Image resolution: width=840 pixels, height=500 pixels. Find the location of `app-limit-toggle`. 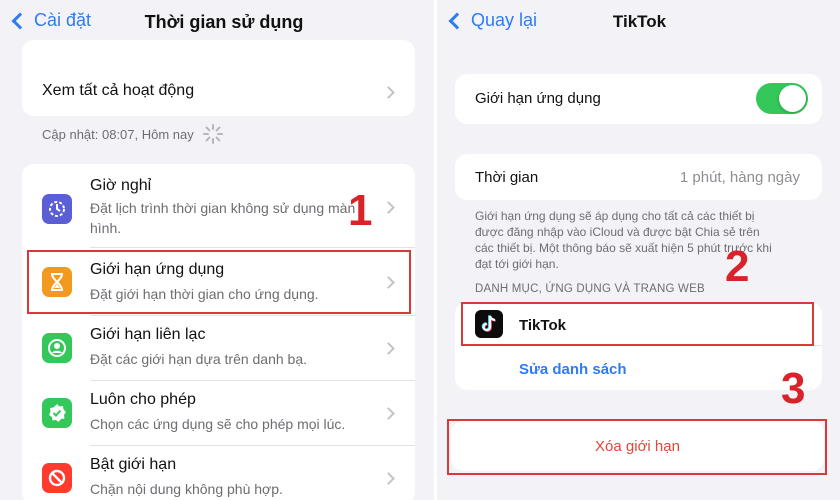

app-limit-toggle is located at coordinates (782, 98).